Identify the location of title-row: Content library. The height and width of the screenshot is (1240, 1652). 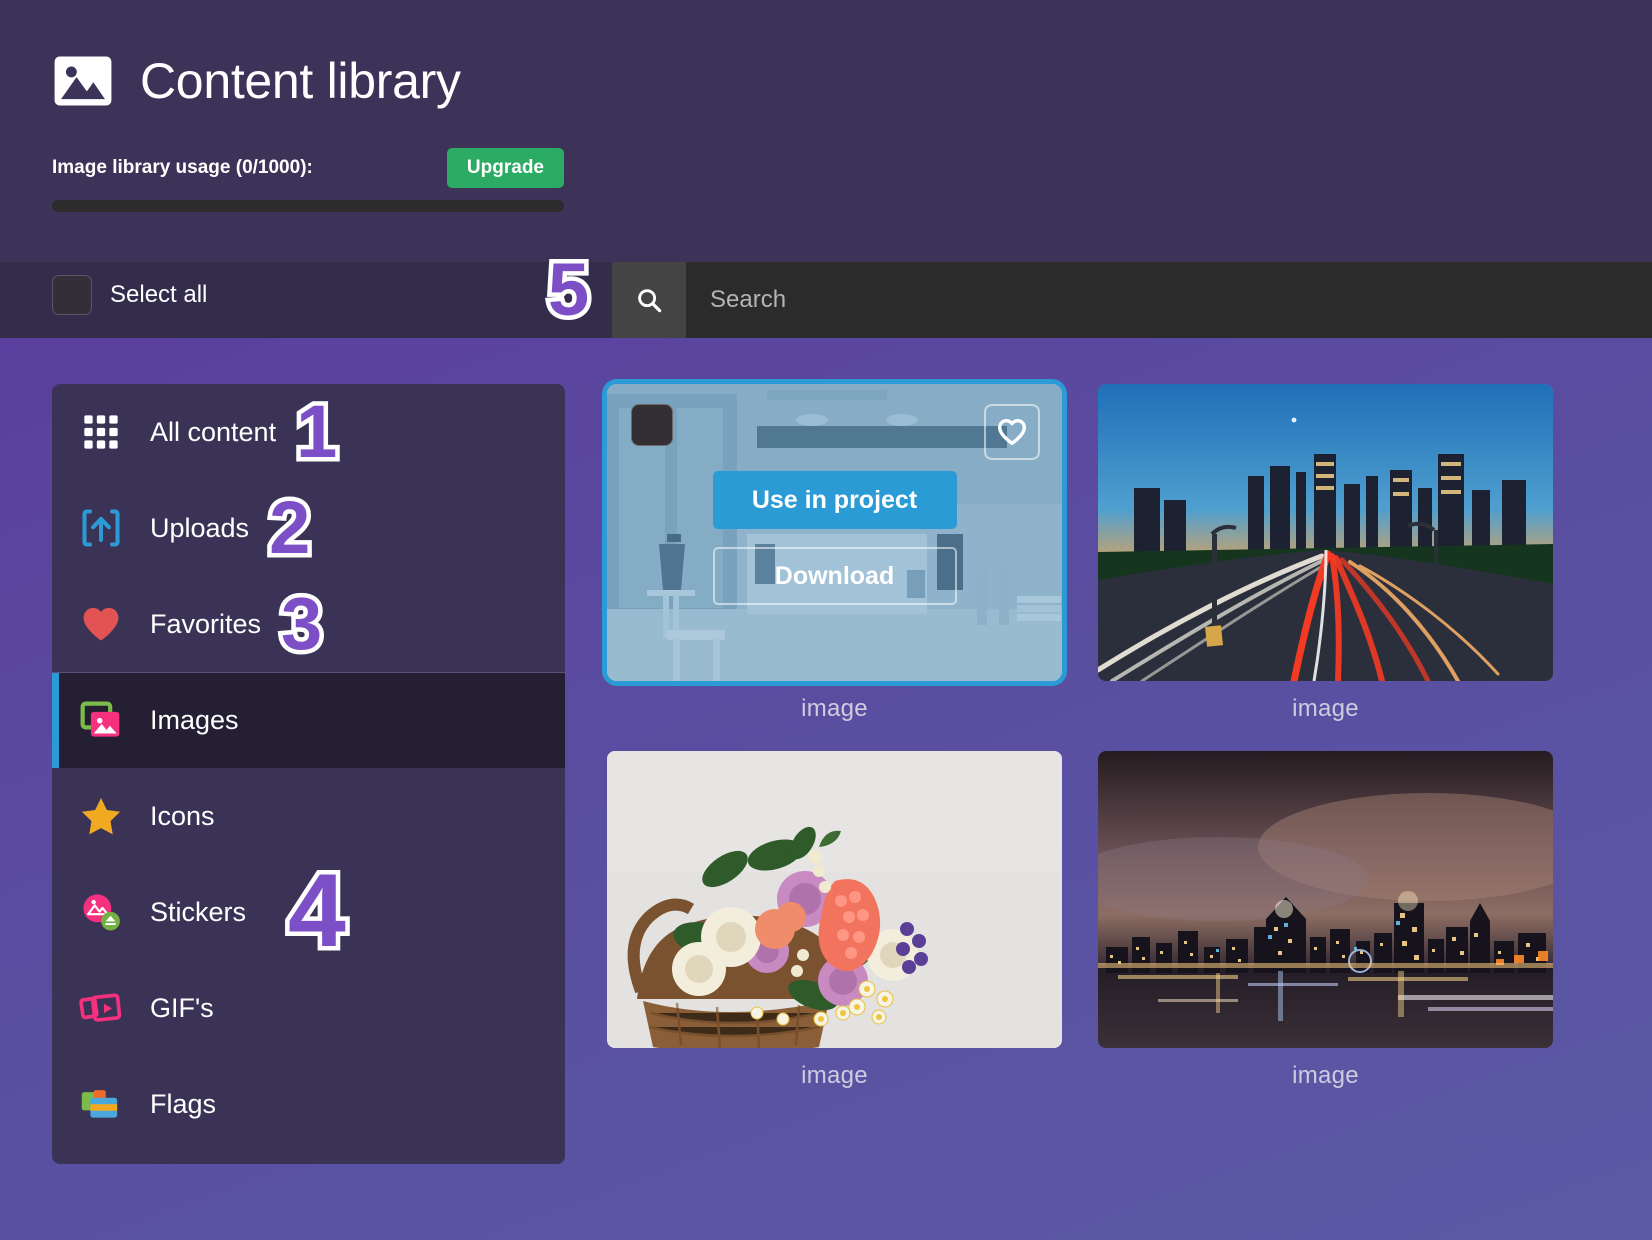
(256, 81).